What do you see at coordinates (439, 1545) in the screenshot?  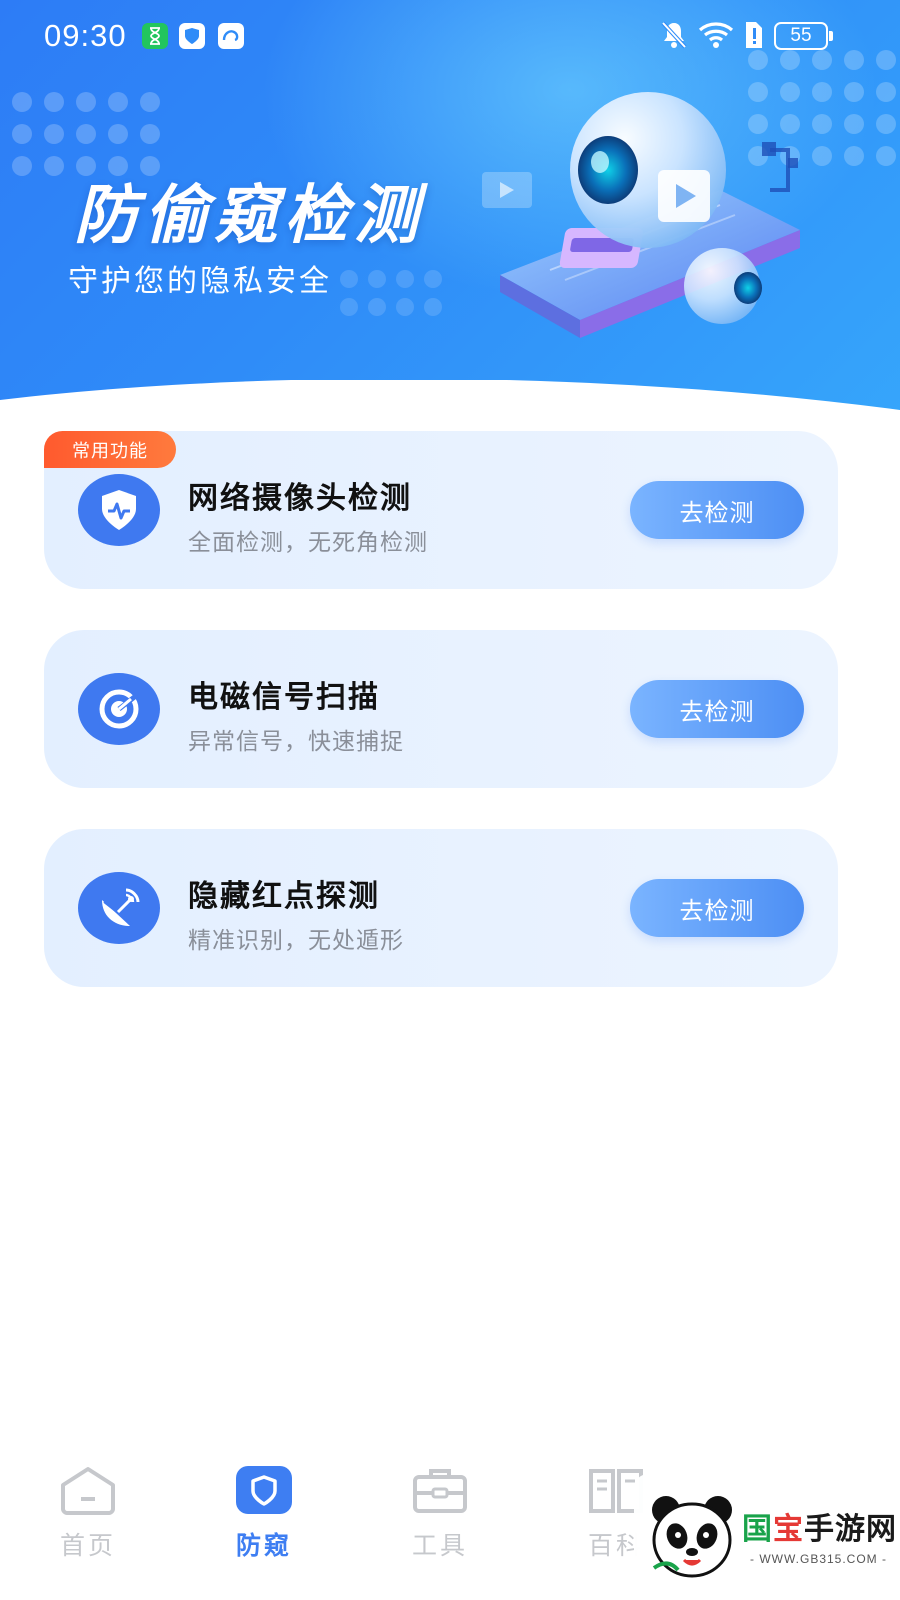 I see `nav-label: 工具` at bounding box center [439, 1545].